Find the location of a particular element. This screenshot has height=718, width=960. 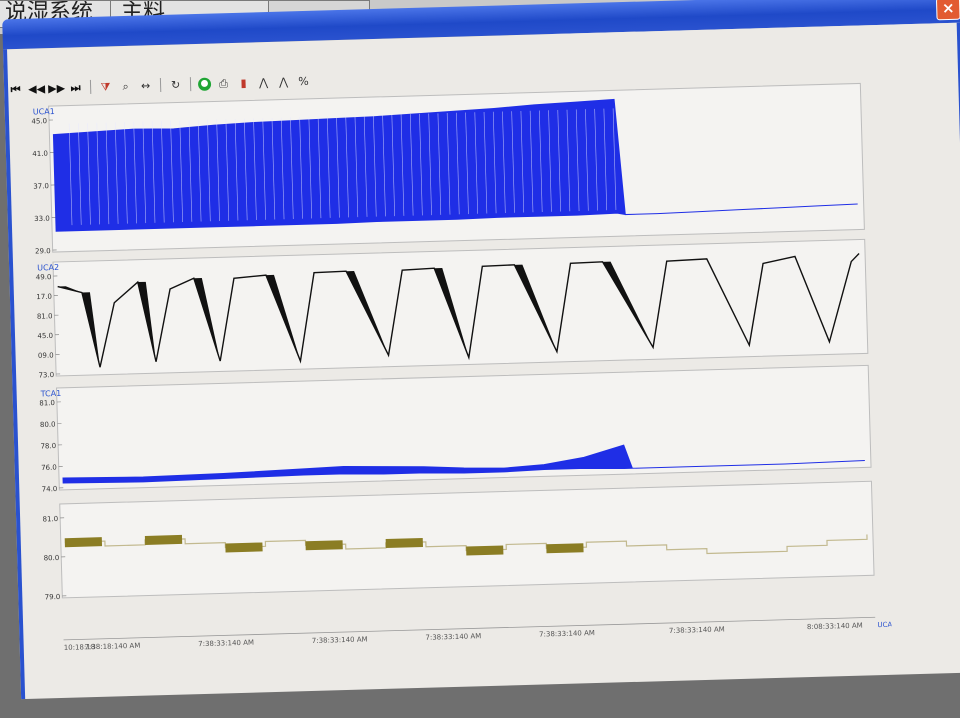

x-axis-series-label: UCA1 is located at coordinates (884, 625).